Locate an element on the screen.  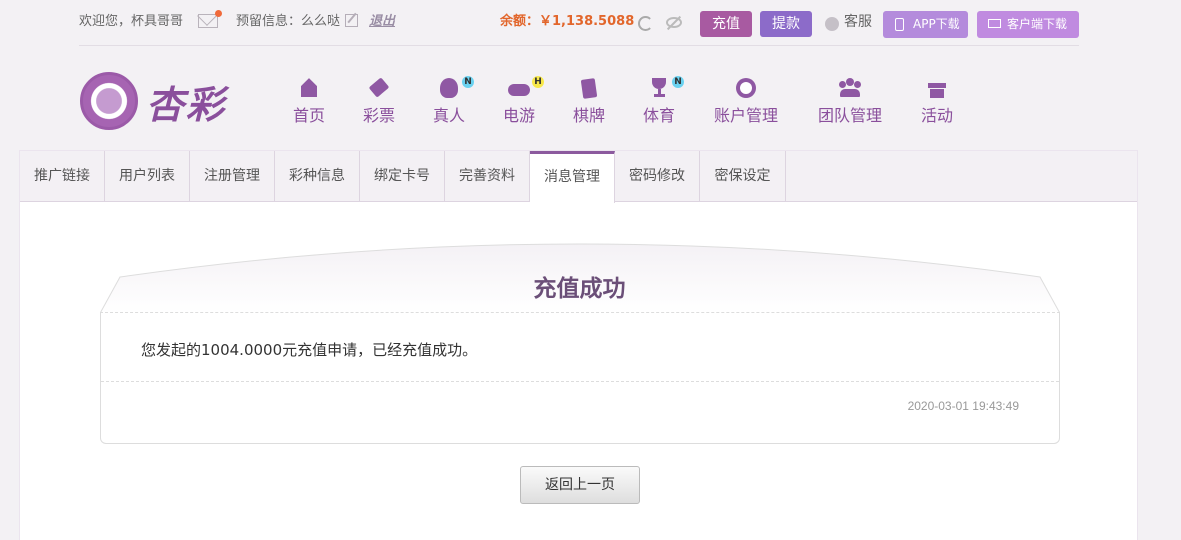
tab-register: 注册管理 is located at coordinates (232, 176).